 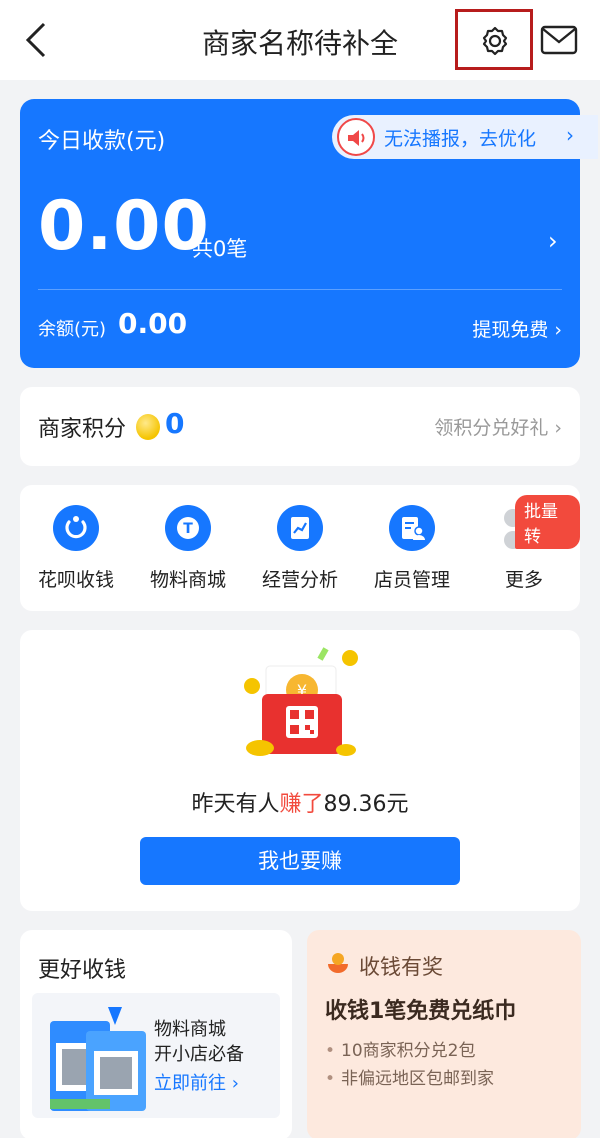 What do you see at coordinates (400, 1048) in the screenshot?
I see `reward-bullet: 10商家积分兑2包` at bounding box center [400, 1048].